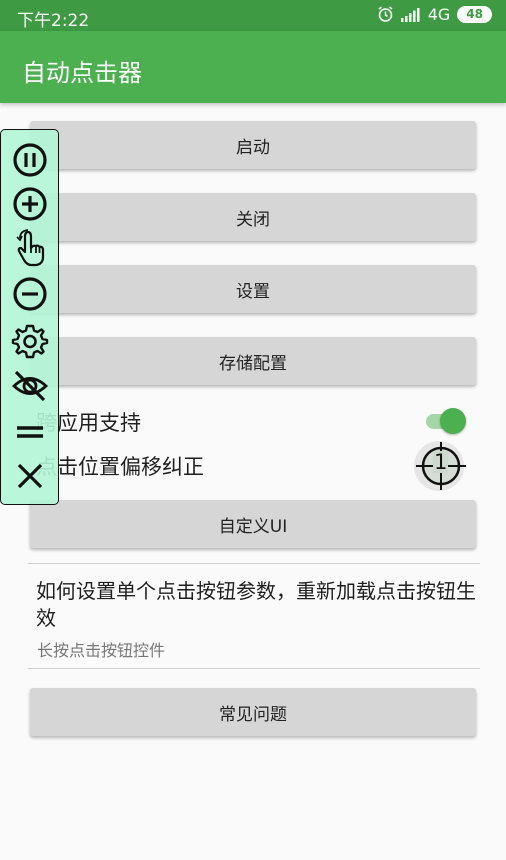  What do you see at coordinates (253, 289) in the screenshot?
I see `settings-button: 设置` at bounding box center [253, 289].